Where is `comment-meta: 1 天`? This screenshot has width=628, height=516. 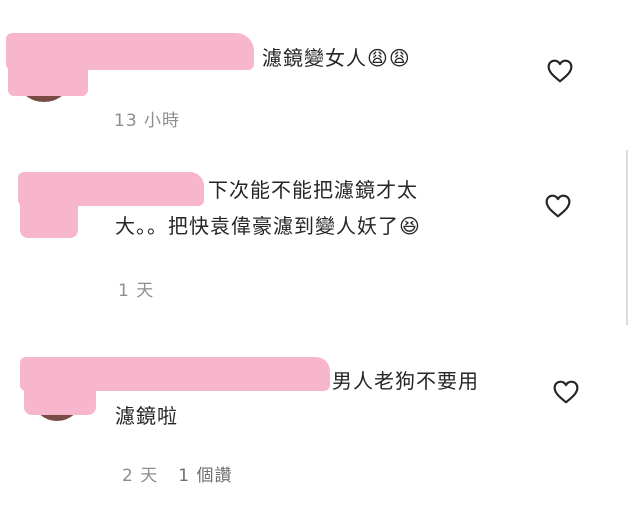 comment-meta: 1 天 is located at coordinates (136, 288).